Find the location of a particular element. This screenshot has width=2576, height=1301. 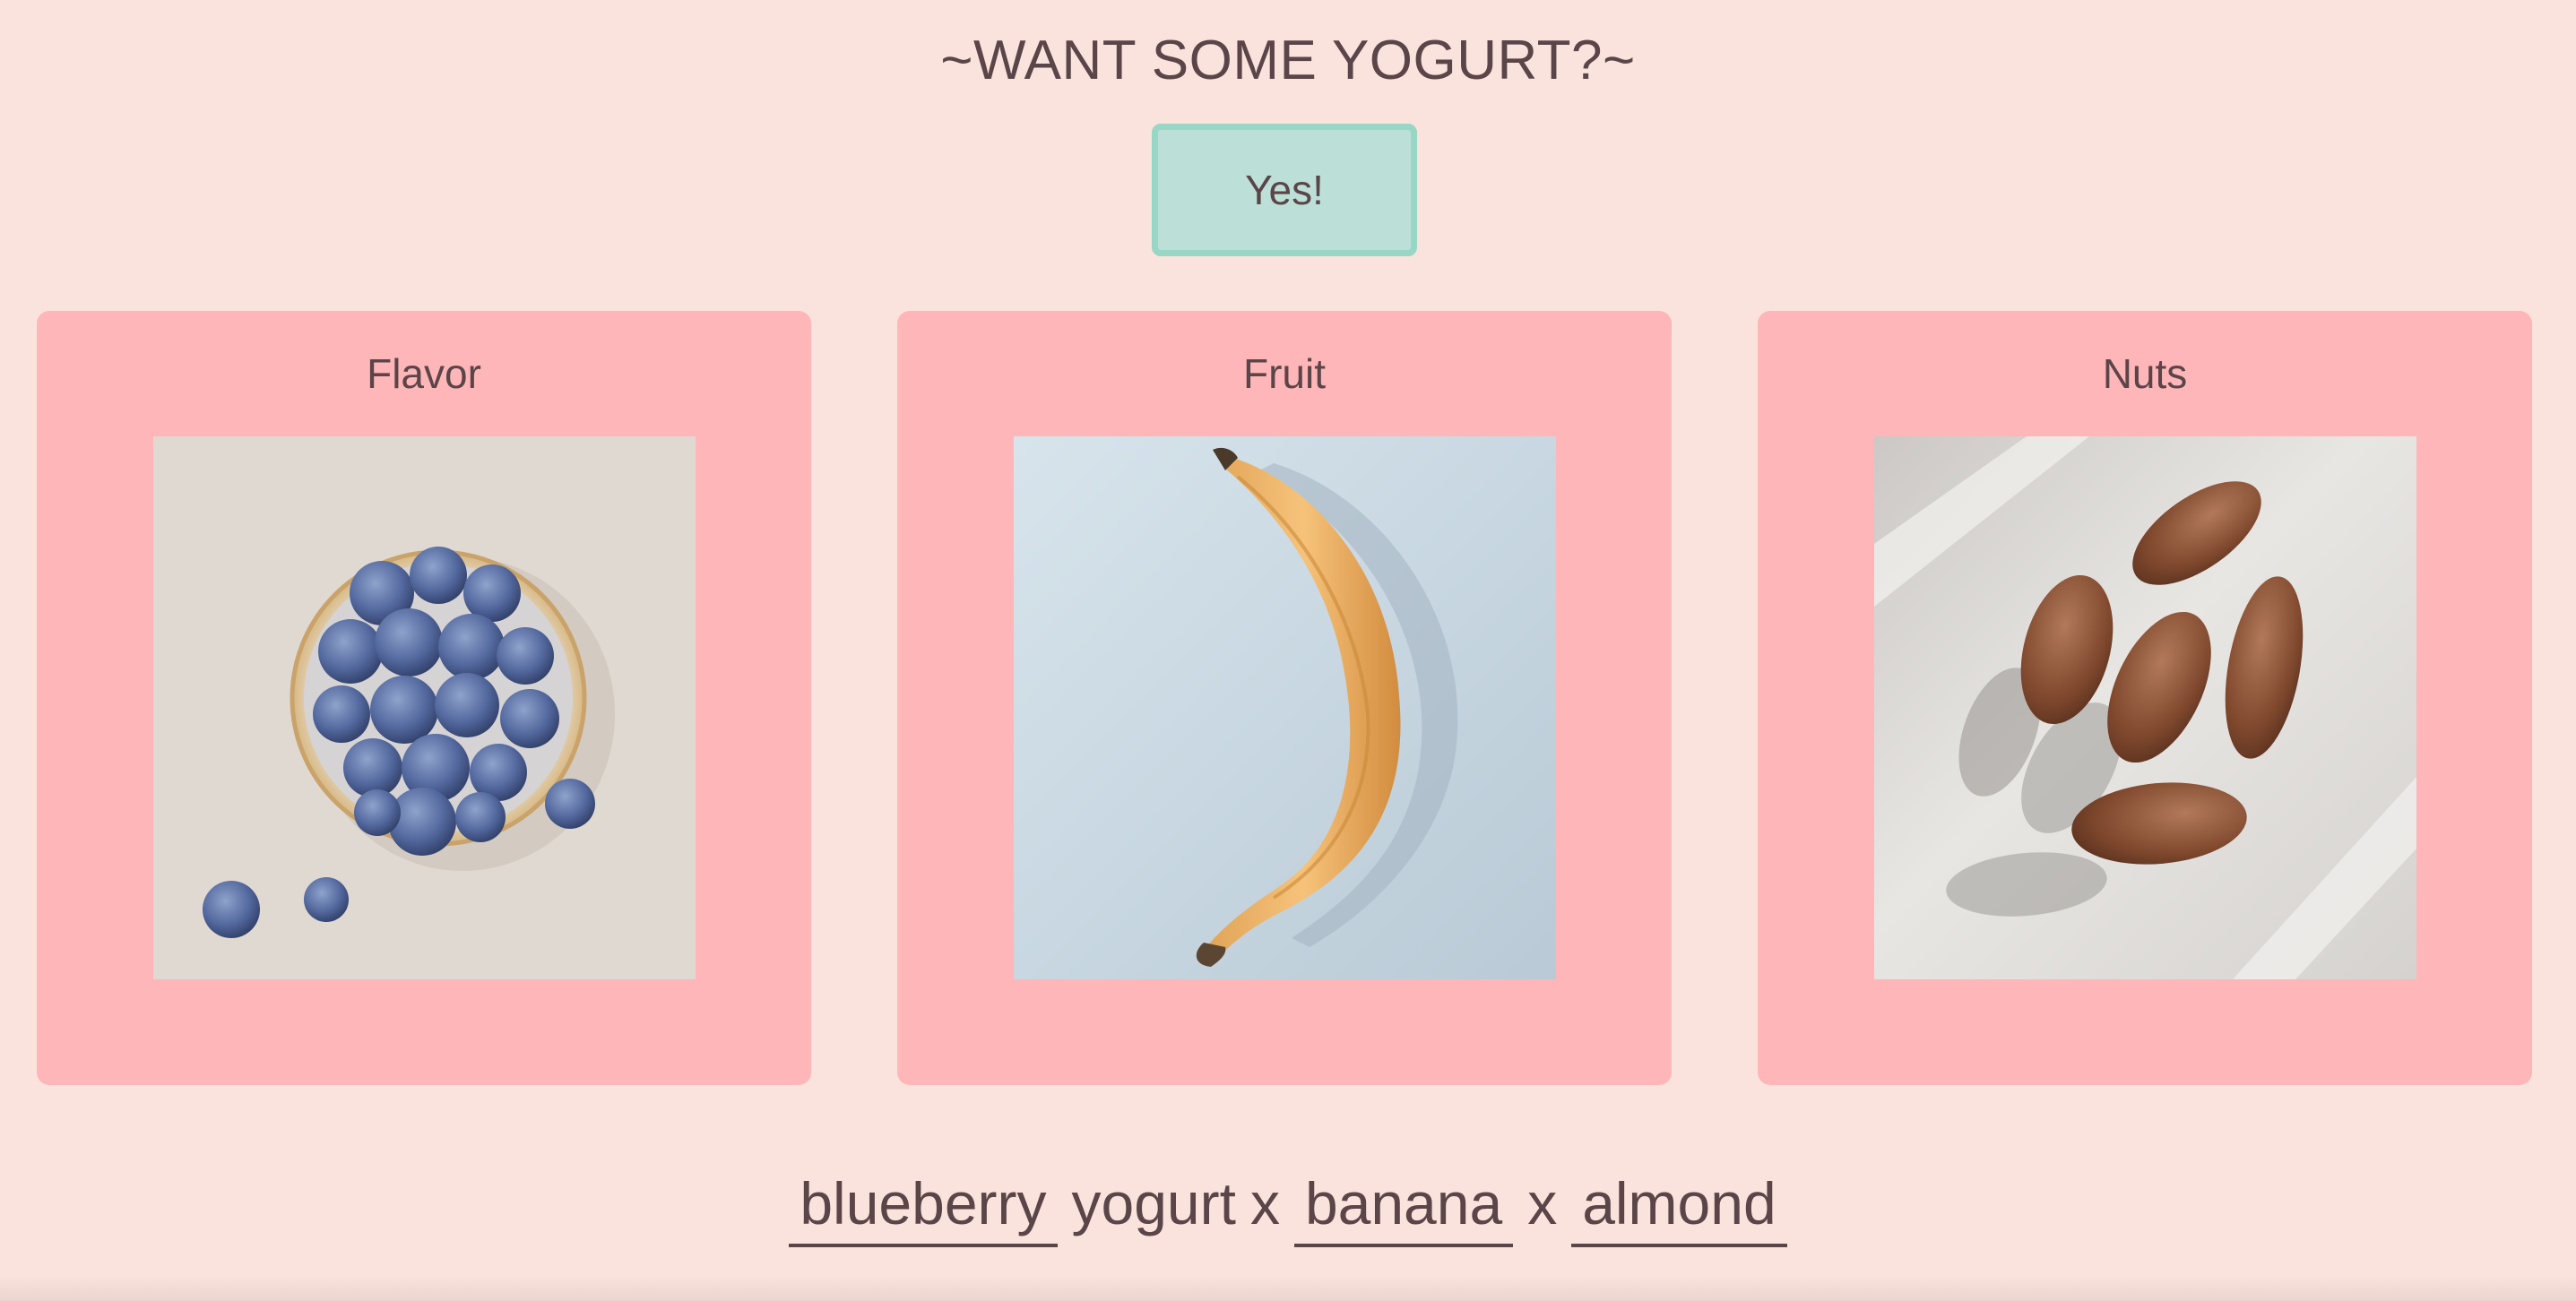

fruit-choice: banana is located at coordinates (1403, 1207).